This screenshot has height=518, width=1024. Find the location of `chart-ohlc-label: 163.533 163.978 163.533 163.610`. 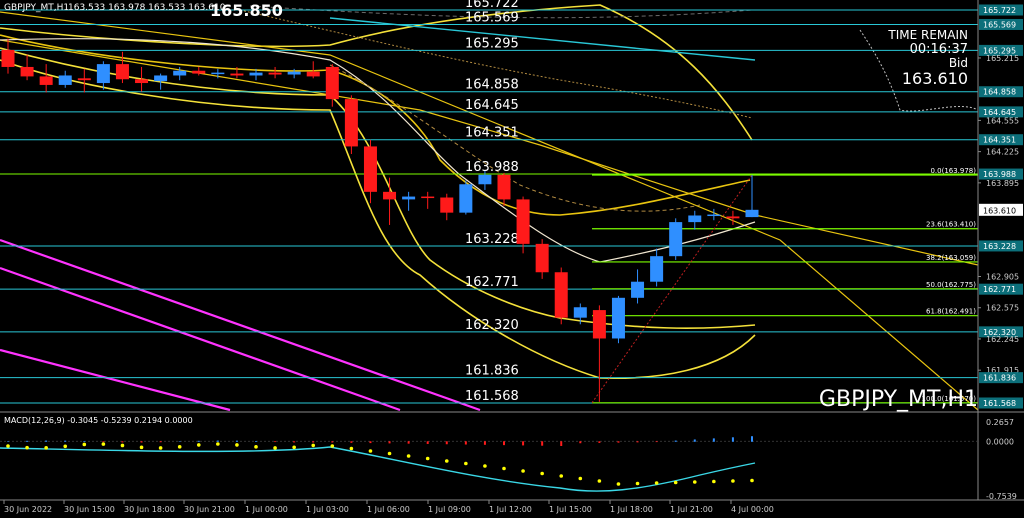

chart-ohlc-label: 163.533 163.978 163.533 163.610 is located at coordinates (147, 8).